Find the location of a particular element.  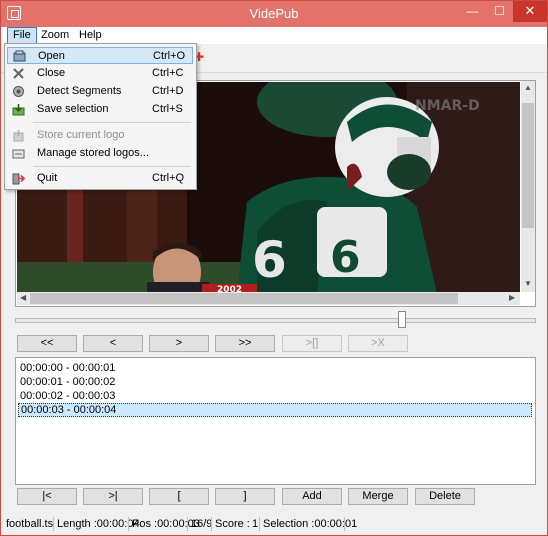

manage-logos-icon is located at coordinates (18, 154).